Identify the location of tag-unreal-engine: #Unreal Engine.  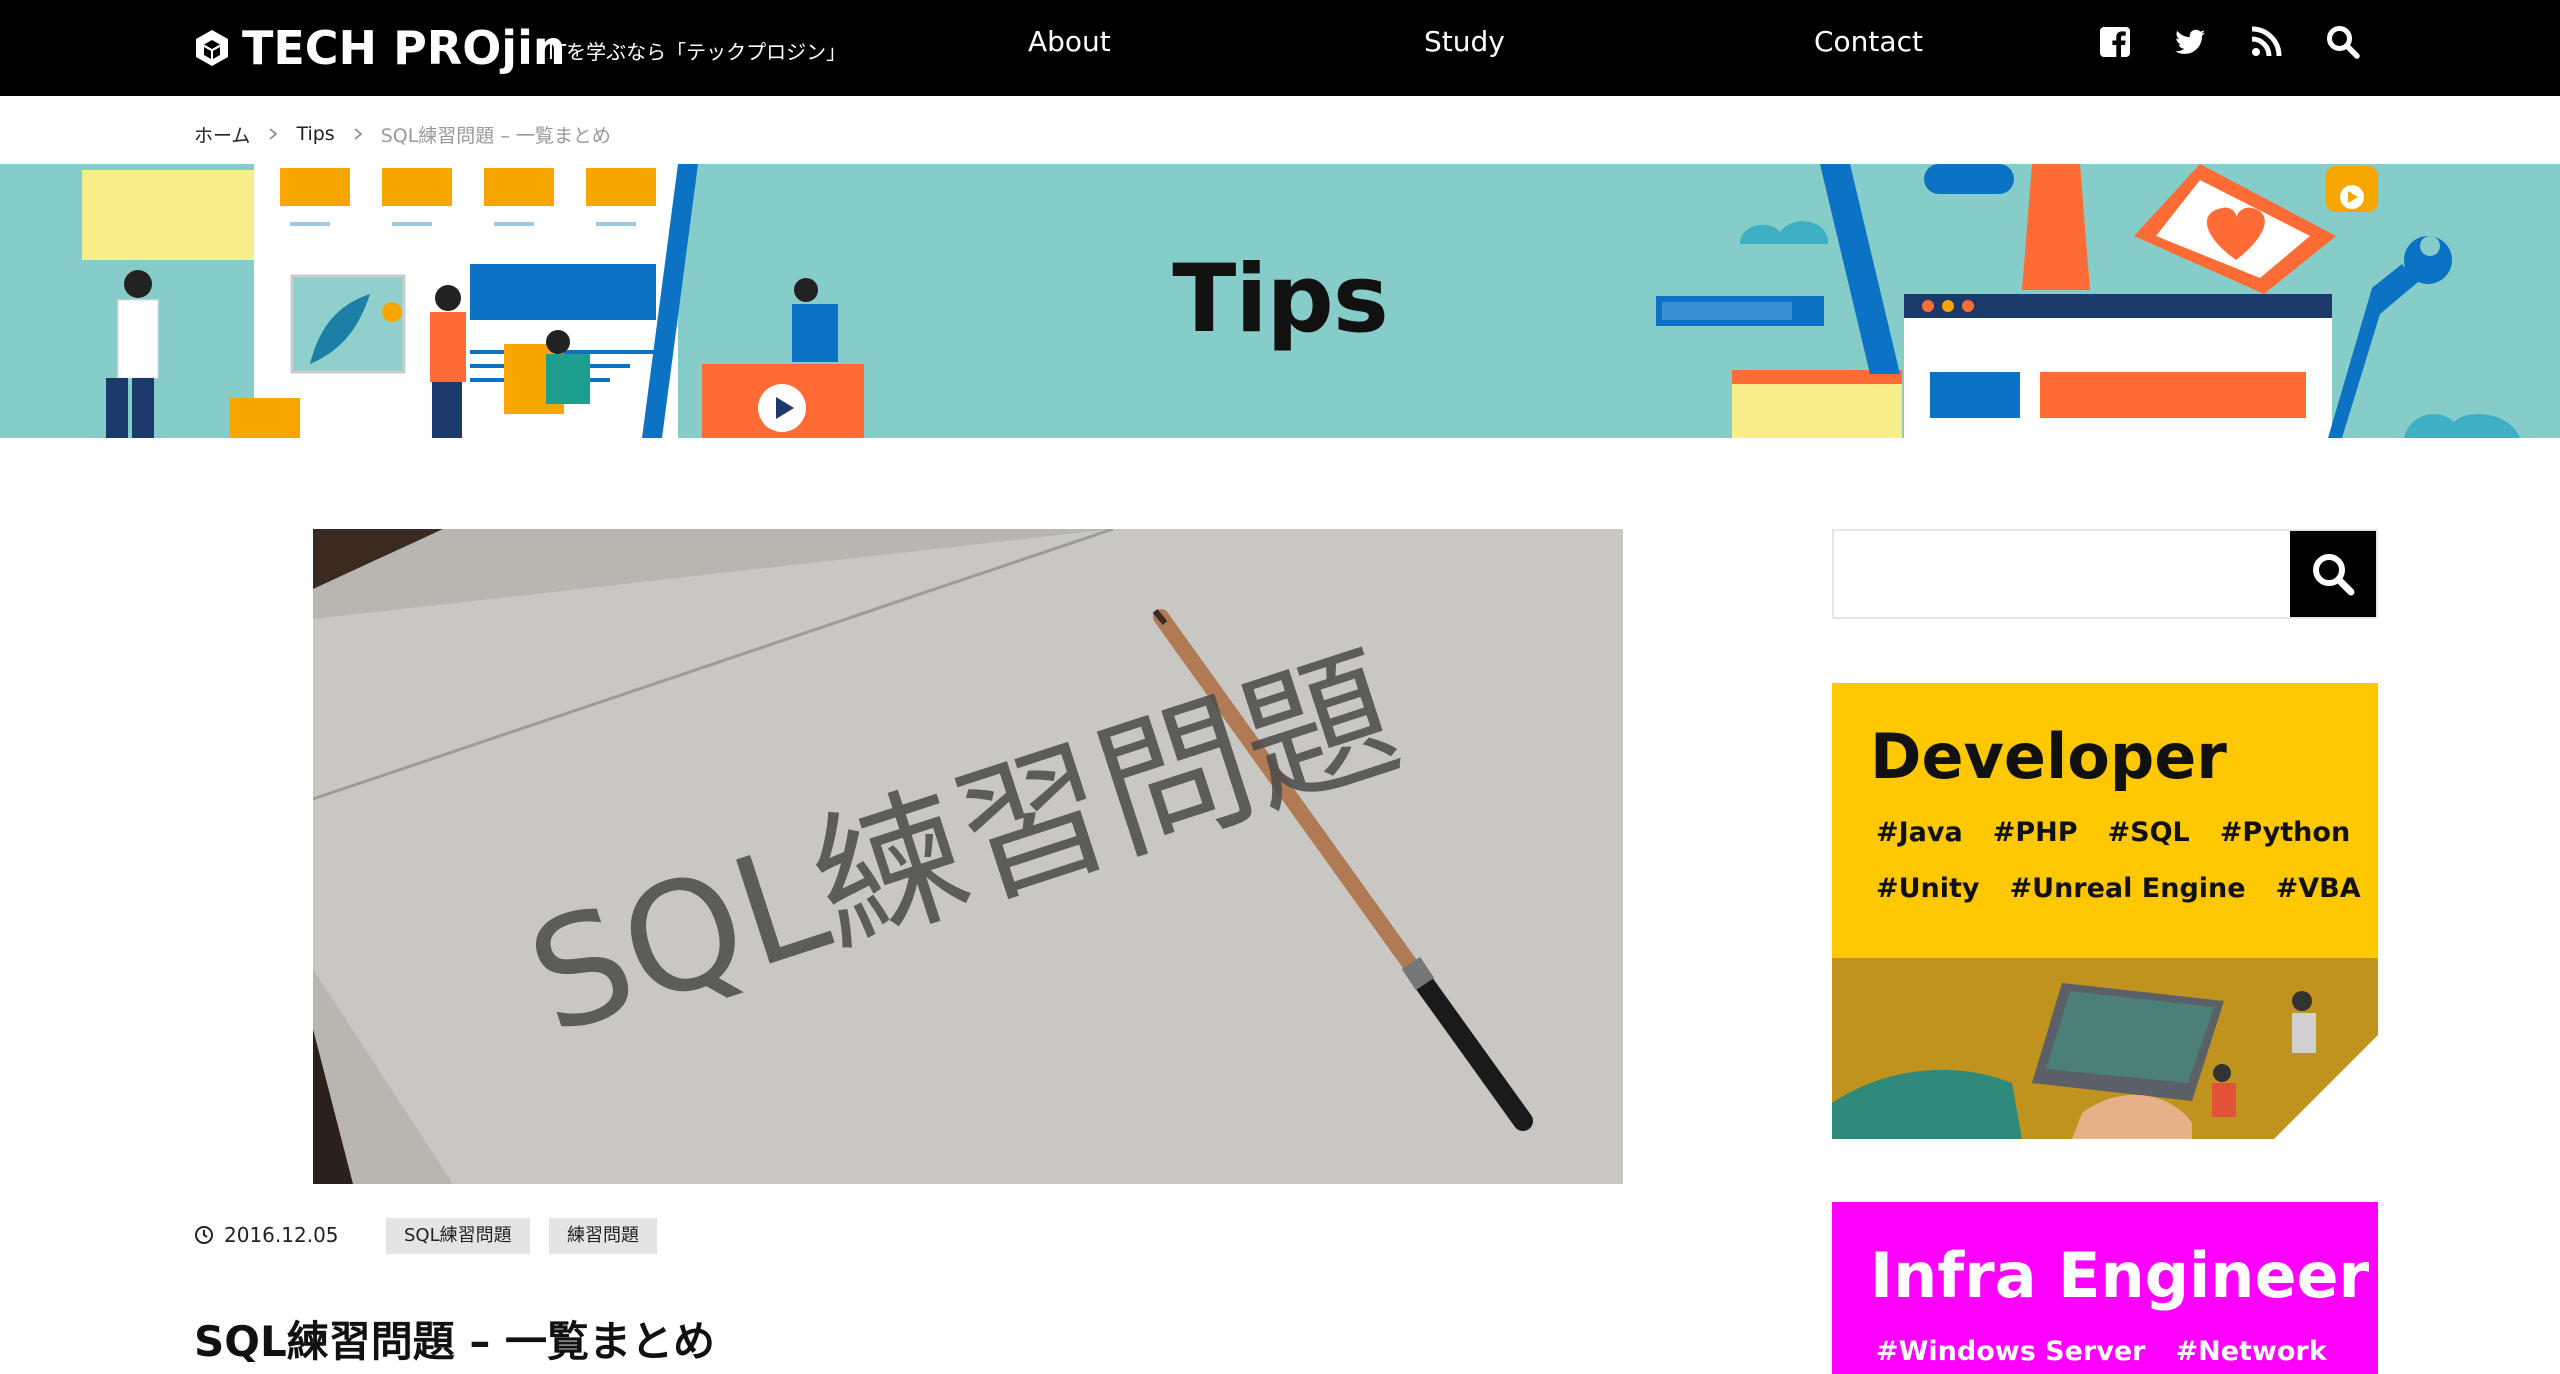
(2127, 888).